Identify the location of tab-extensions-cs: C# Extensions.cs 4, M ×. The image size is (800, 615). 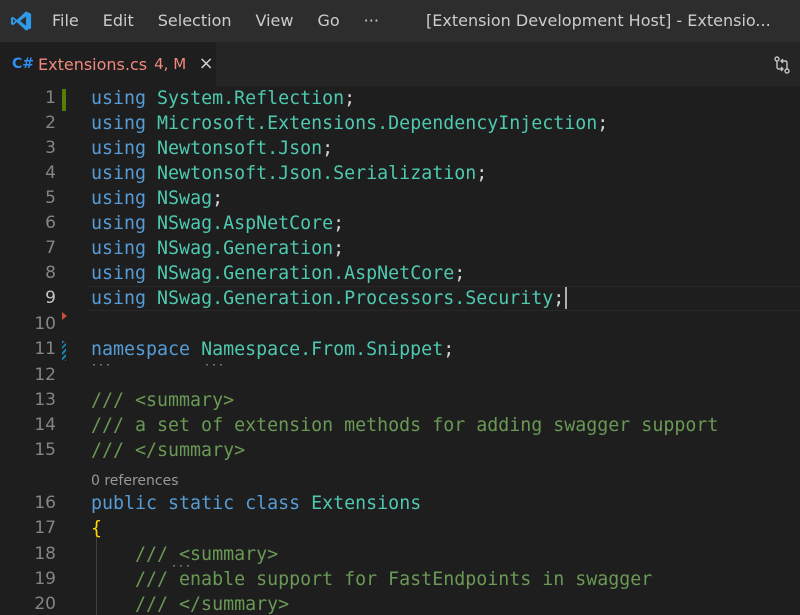
(108, 64).